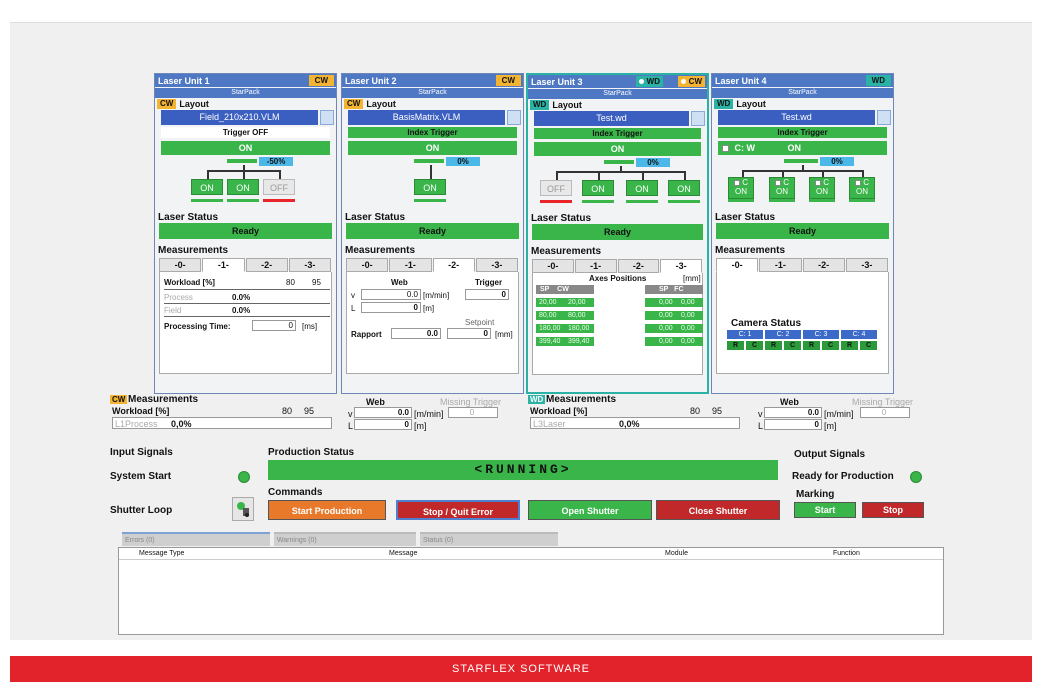 The image size is (1044, 682). I want to click on output-button-1: OFF, so click(556, 188).